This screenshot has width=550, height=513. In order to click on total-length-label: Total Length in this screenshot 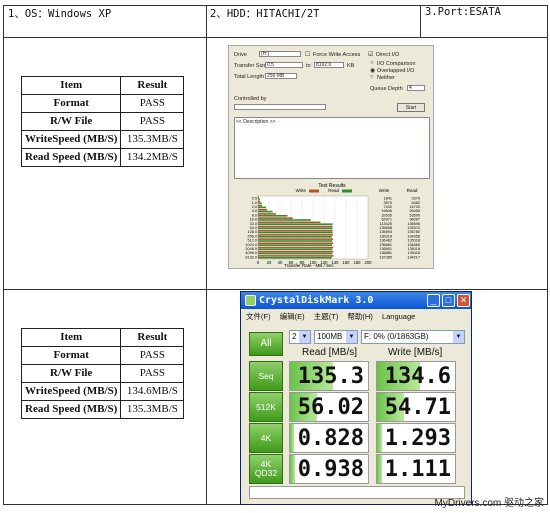, I will do `click(249, 77)`.